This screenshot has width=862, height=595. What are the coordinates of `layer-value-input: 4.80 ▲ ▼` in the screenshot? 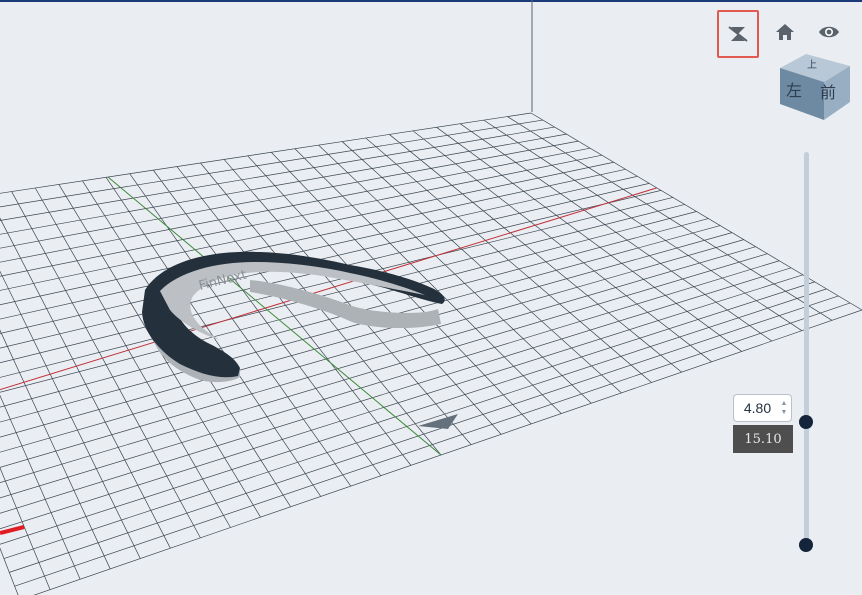 It's located at (762, 408).